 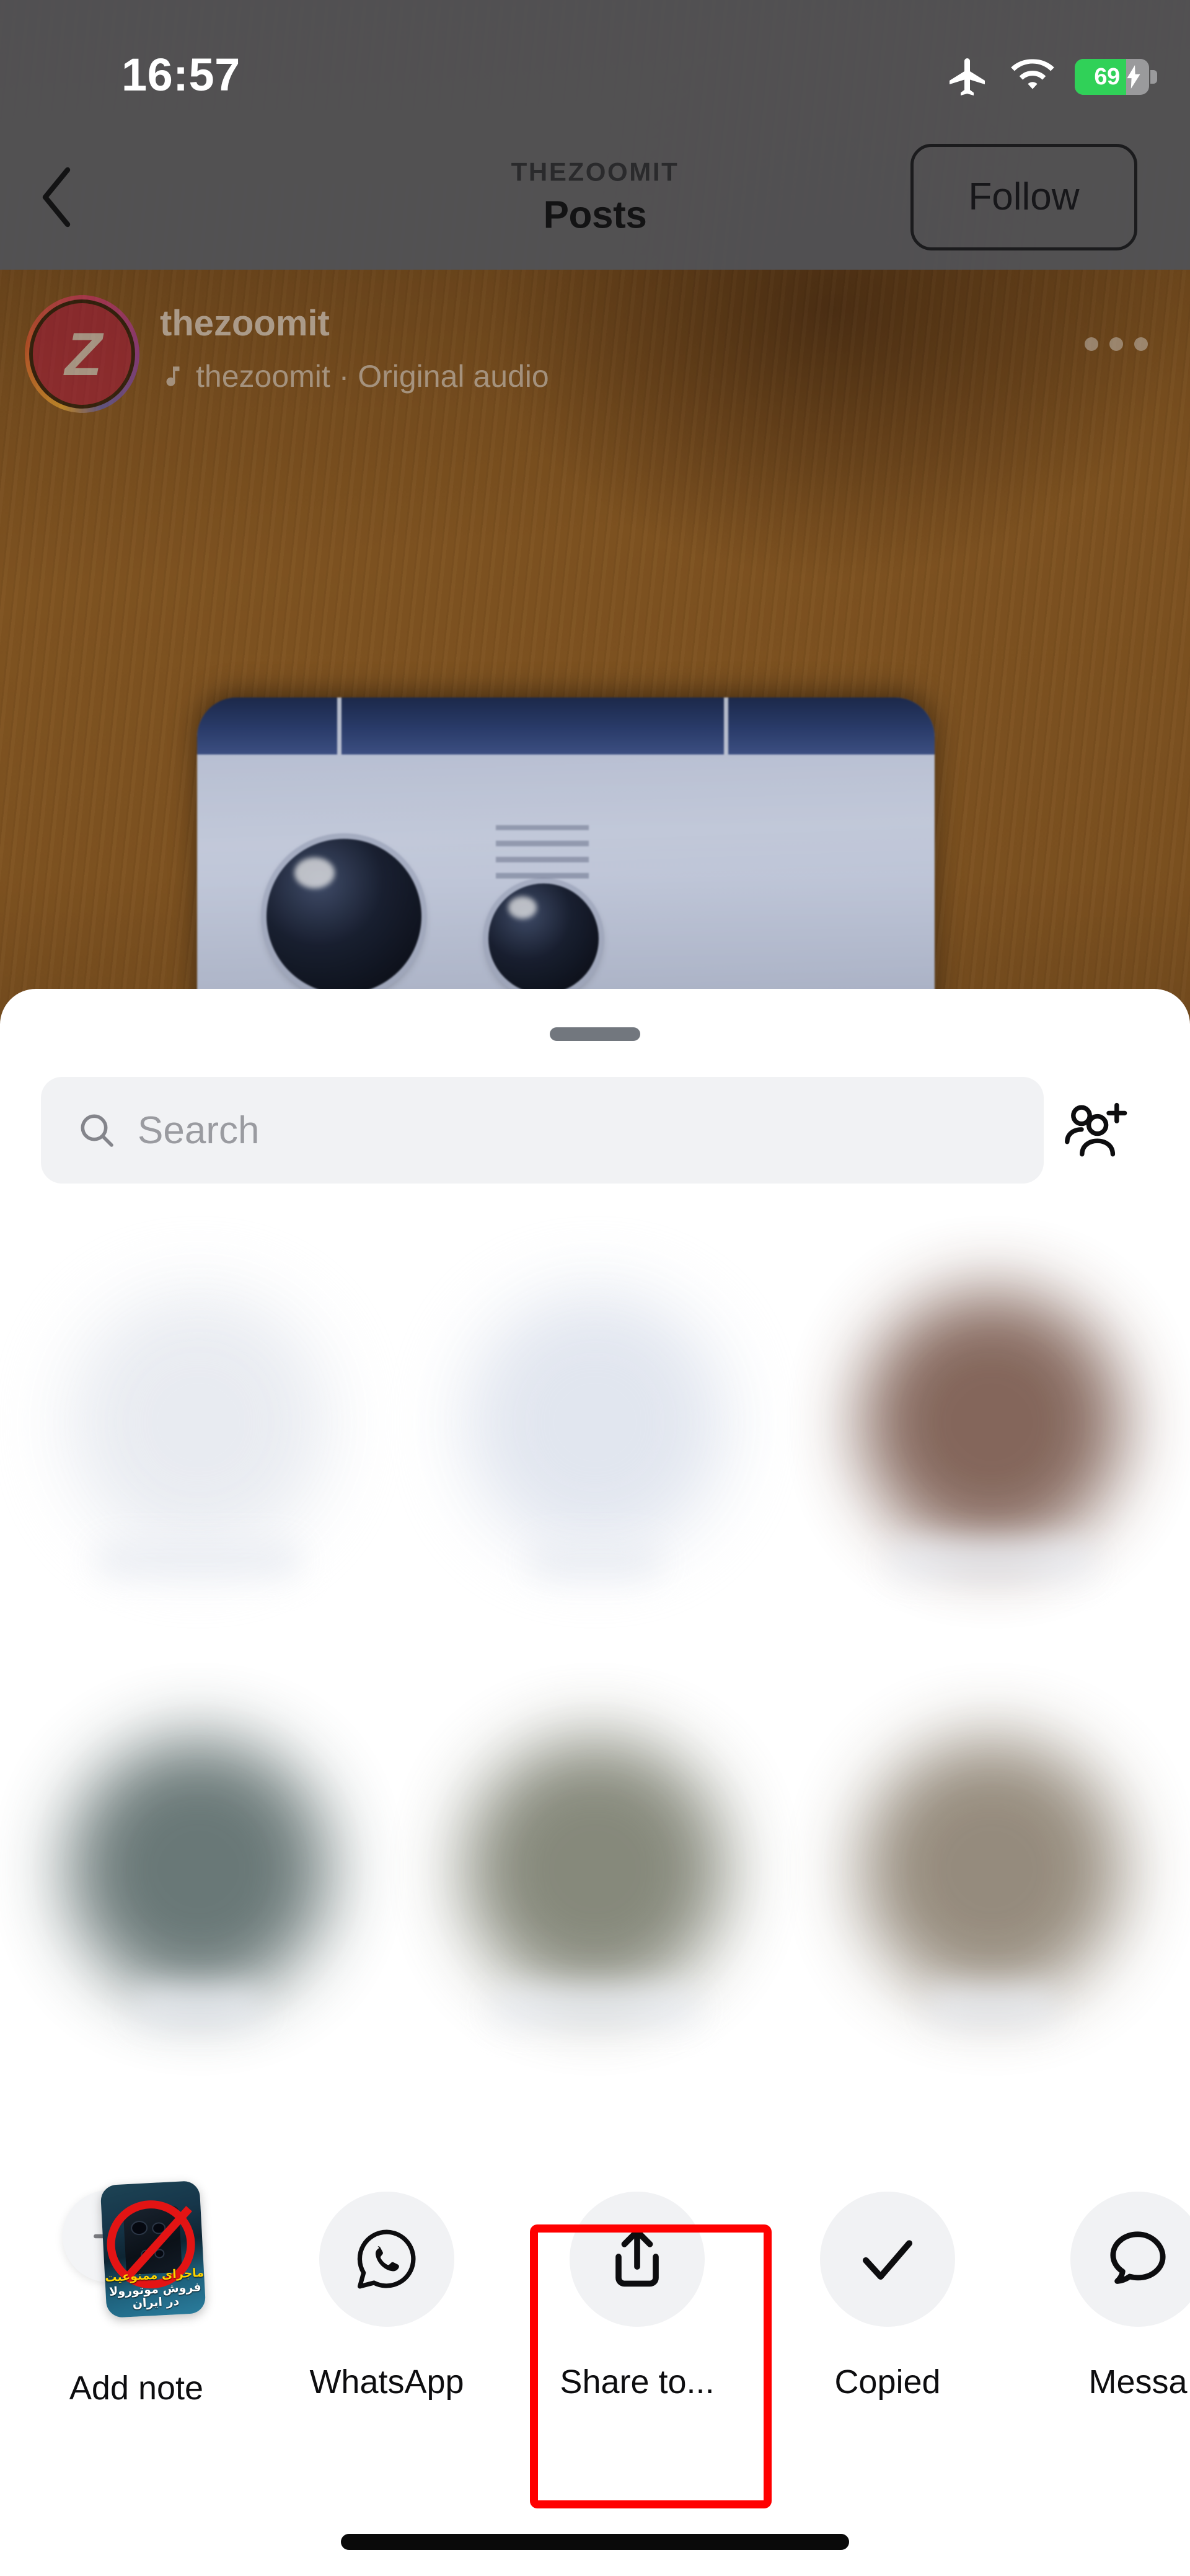 I want to click on post-audio-row: thezoomit · Original audio, so click(x=354, y=376).